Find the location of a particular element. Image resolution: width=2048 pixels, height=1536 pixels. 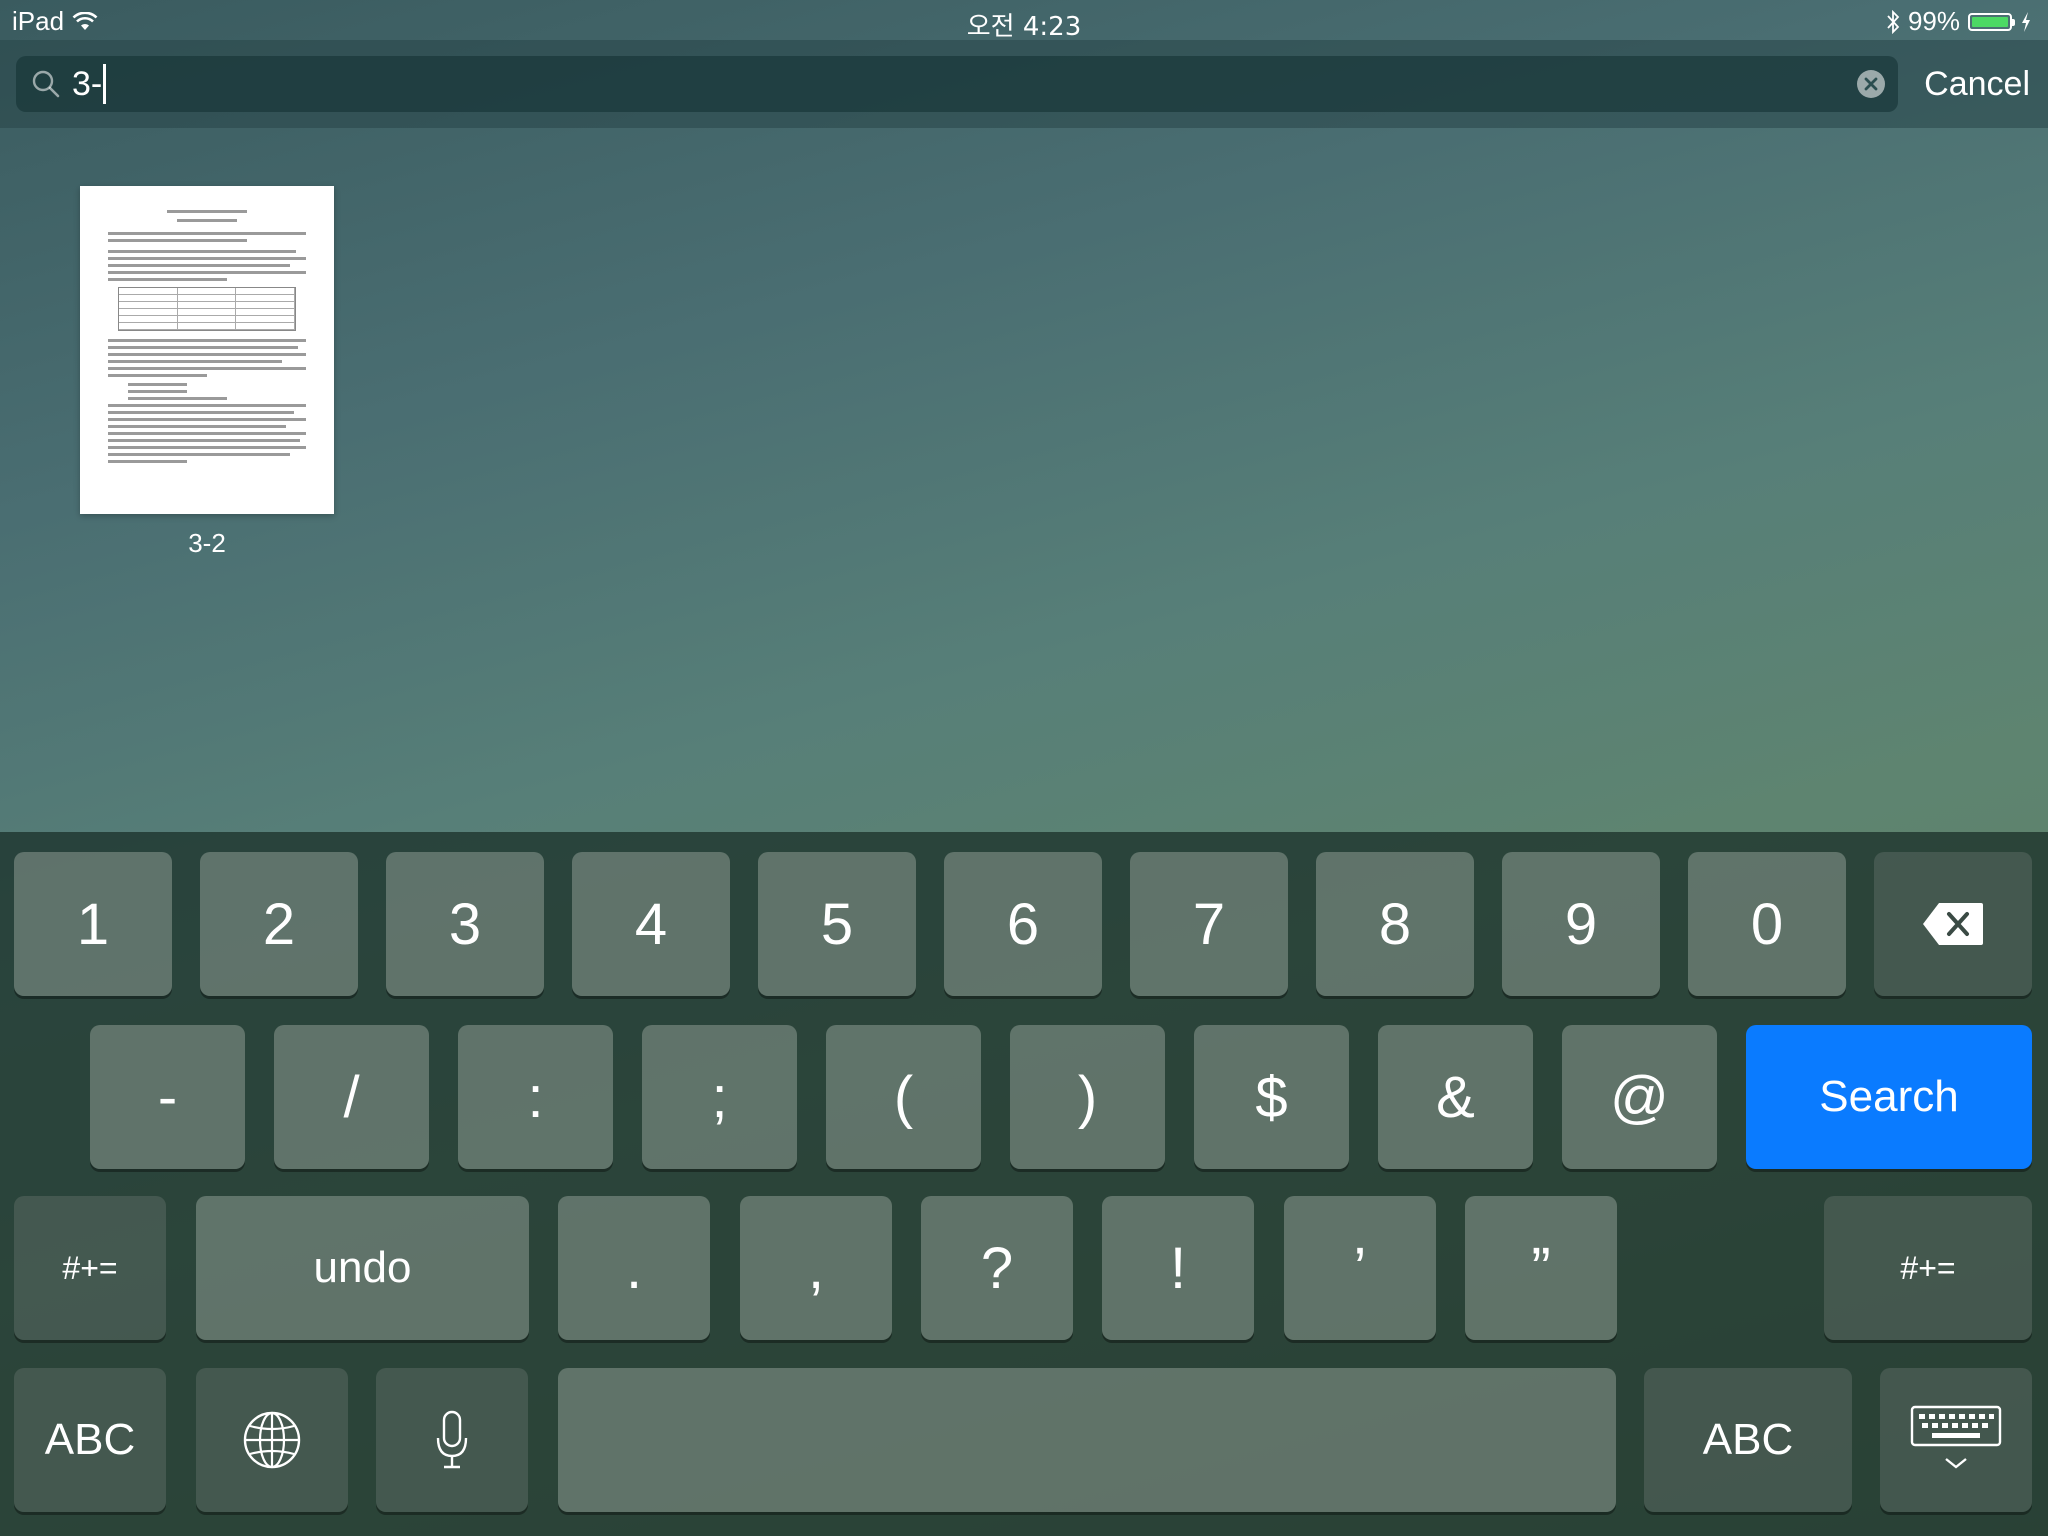

status-bar: iPad 오전 4:23 99% is located at coordinates (1024, 21).